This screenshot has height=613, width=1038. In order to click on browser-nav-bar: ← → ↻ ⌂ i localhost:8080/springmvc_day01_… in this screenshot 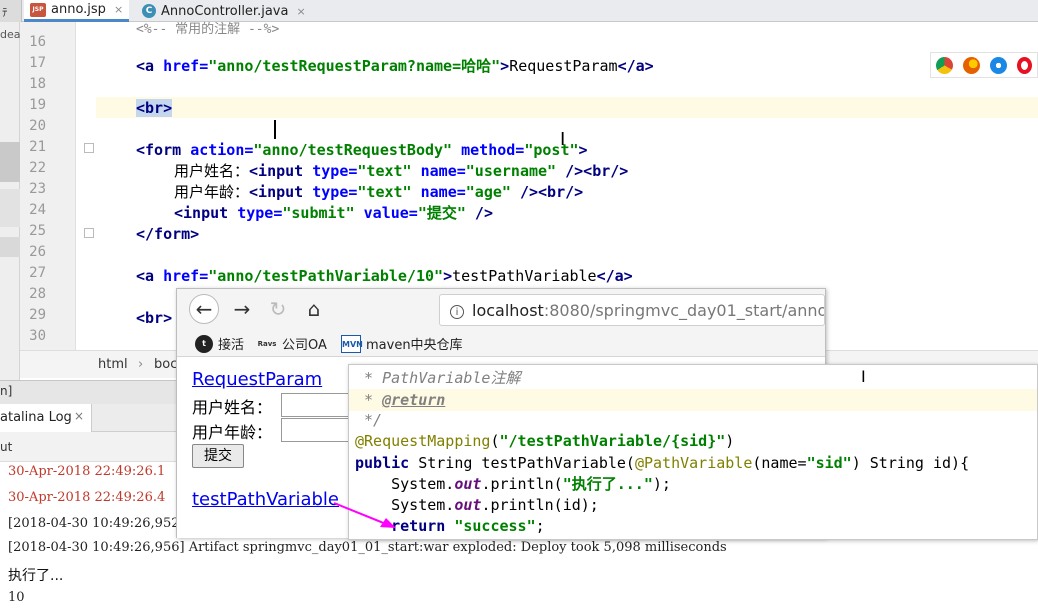, I will do `click(501, 309)`.